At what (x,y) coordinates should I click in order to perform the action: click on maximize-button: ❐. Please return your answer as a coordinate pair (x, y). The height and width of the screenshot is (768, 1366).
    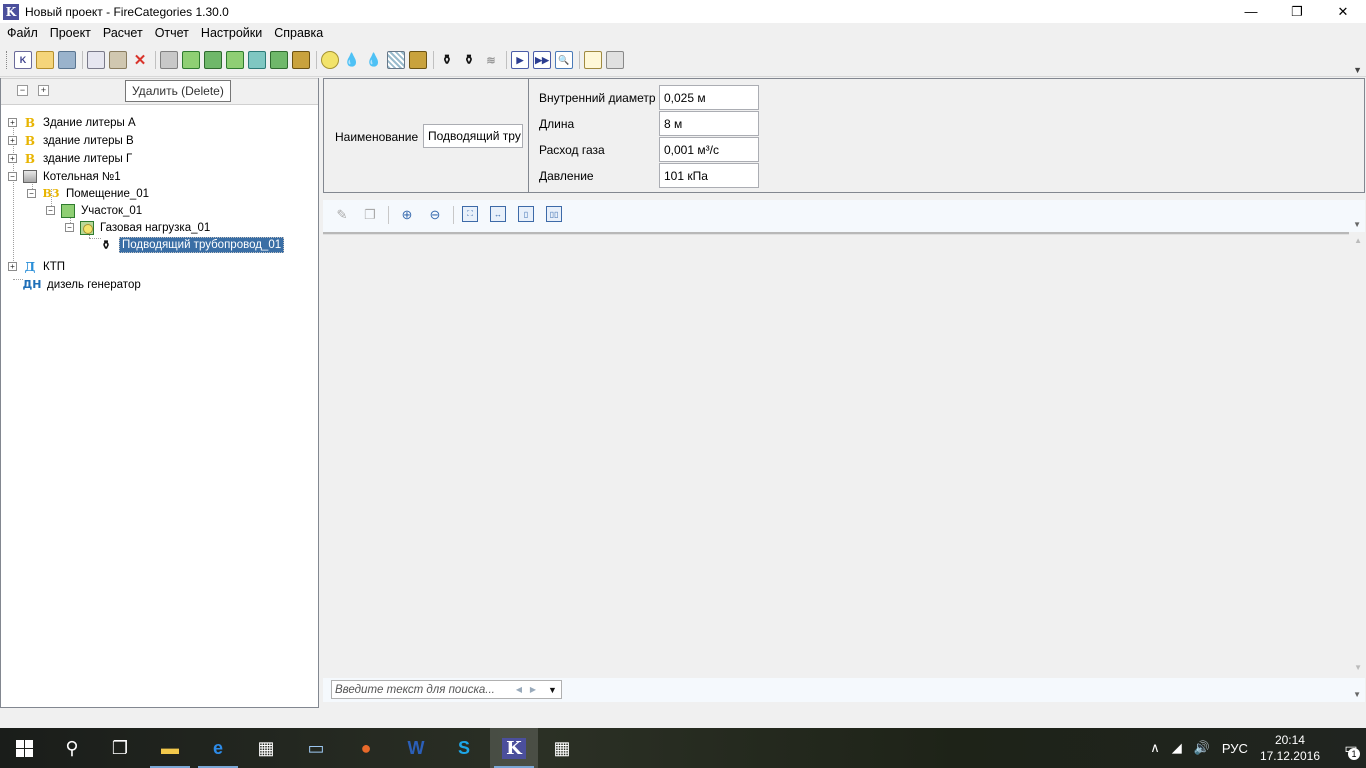
    Looking at the image, I should click on (1297, 11).